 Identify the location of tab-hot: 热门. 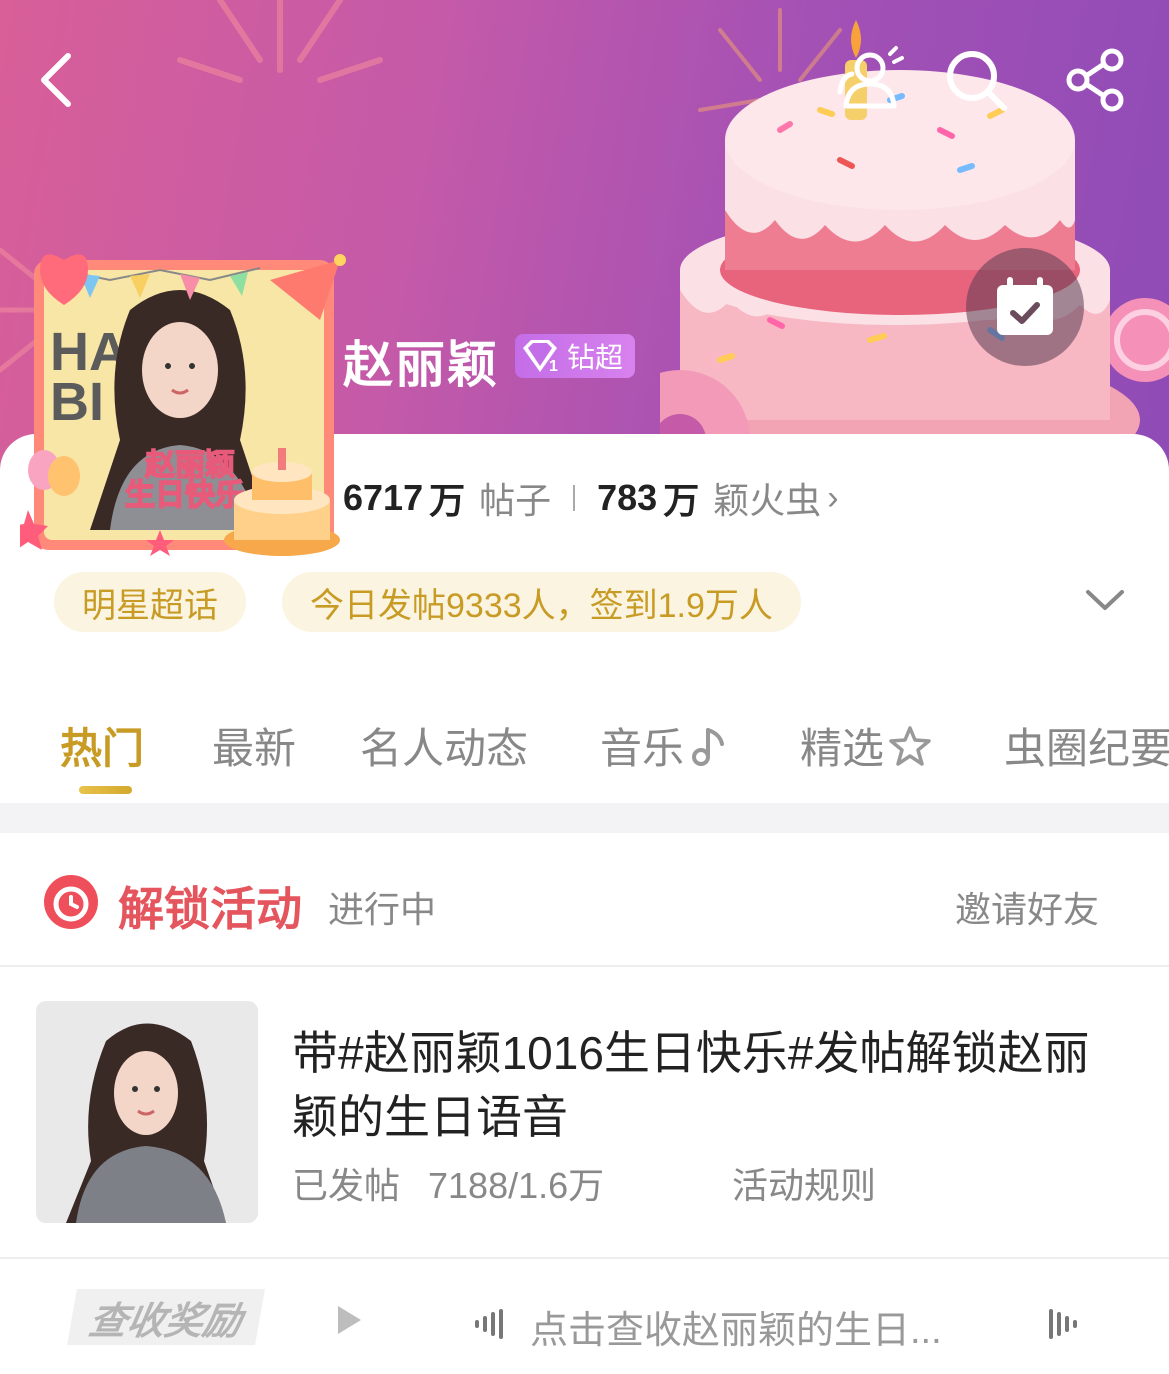
(102, 745).